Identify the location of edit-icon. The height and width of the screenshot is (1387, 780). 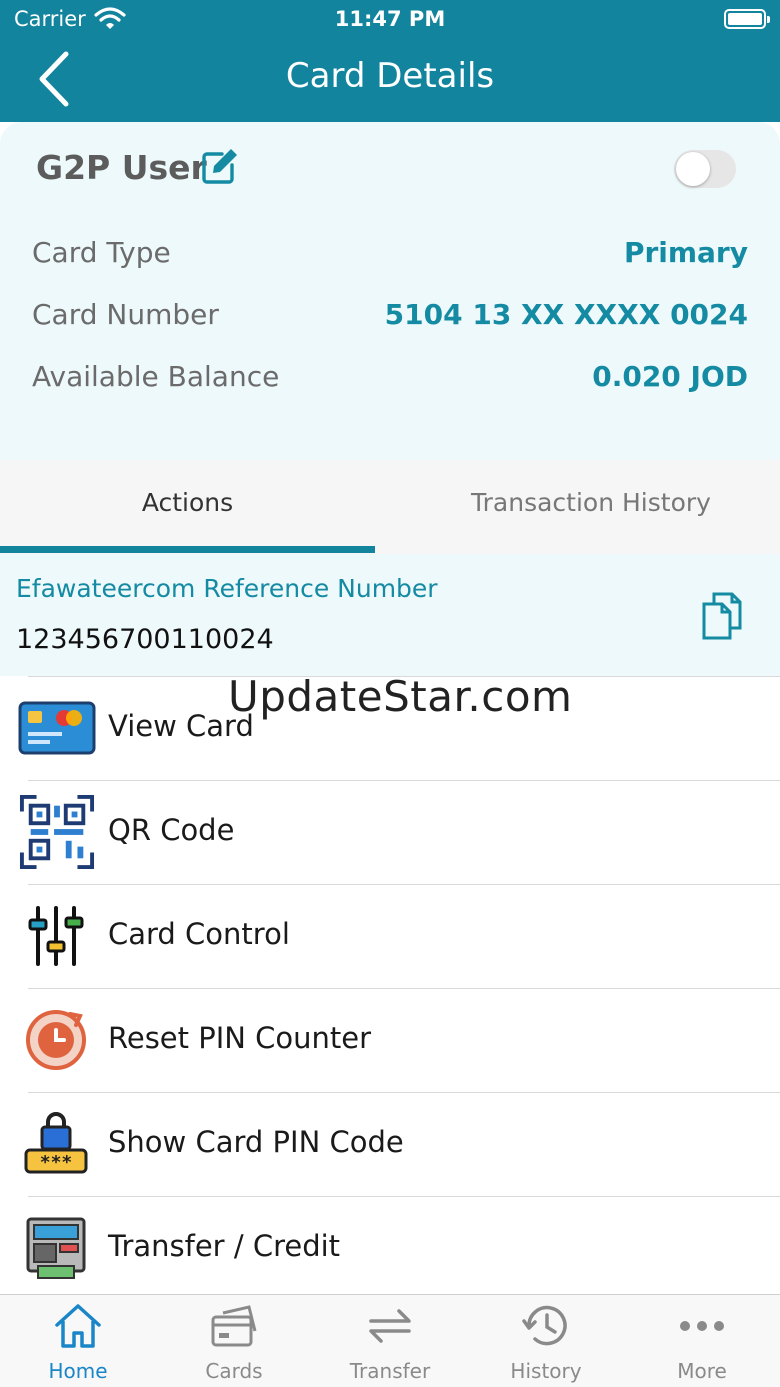
(220, 166).